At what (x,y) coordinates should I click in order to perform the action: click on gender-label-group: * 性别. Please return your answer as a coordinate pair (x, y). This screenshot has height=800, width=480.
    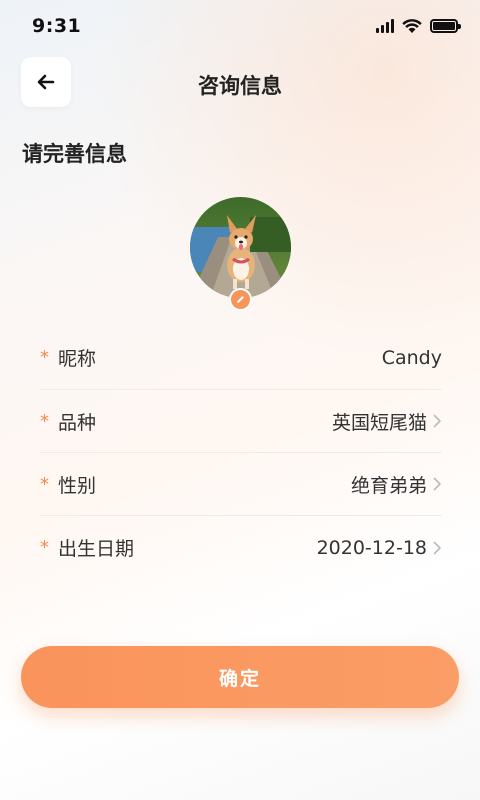
    Looking at the image, I should click on (68, 484).